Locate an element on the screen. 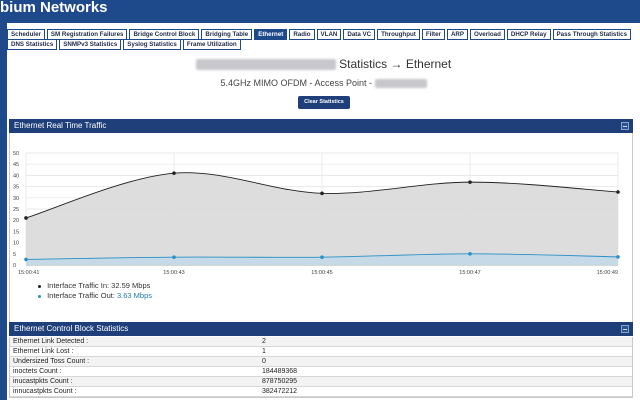 Image resolution: width=640 pixels, height=400 pixels. redacted-device-id is located at coordinates (400, 84).